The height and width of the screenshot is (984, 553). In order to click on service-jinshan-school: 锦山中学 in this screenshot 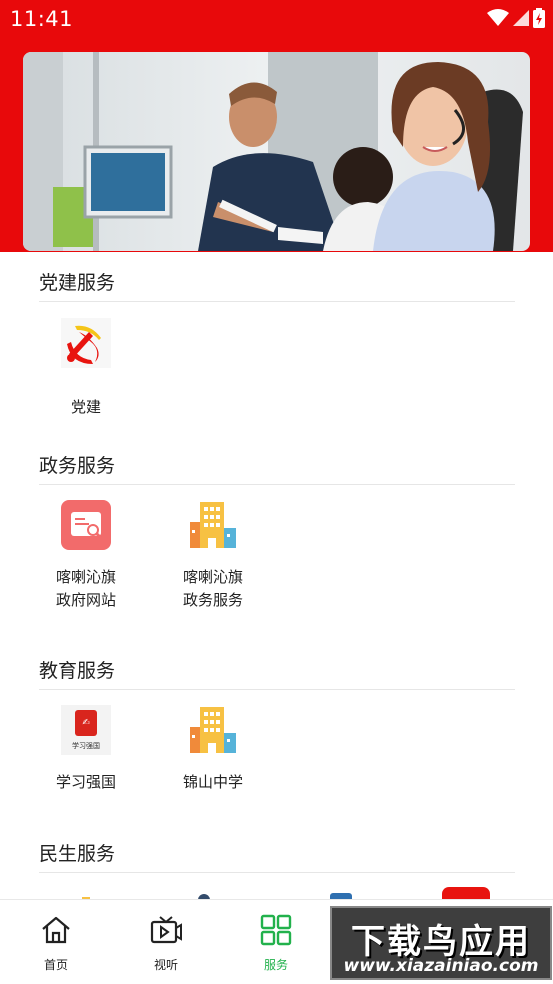, I will do `click(213, 750)`.